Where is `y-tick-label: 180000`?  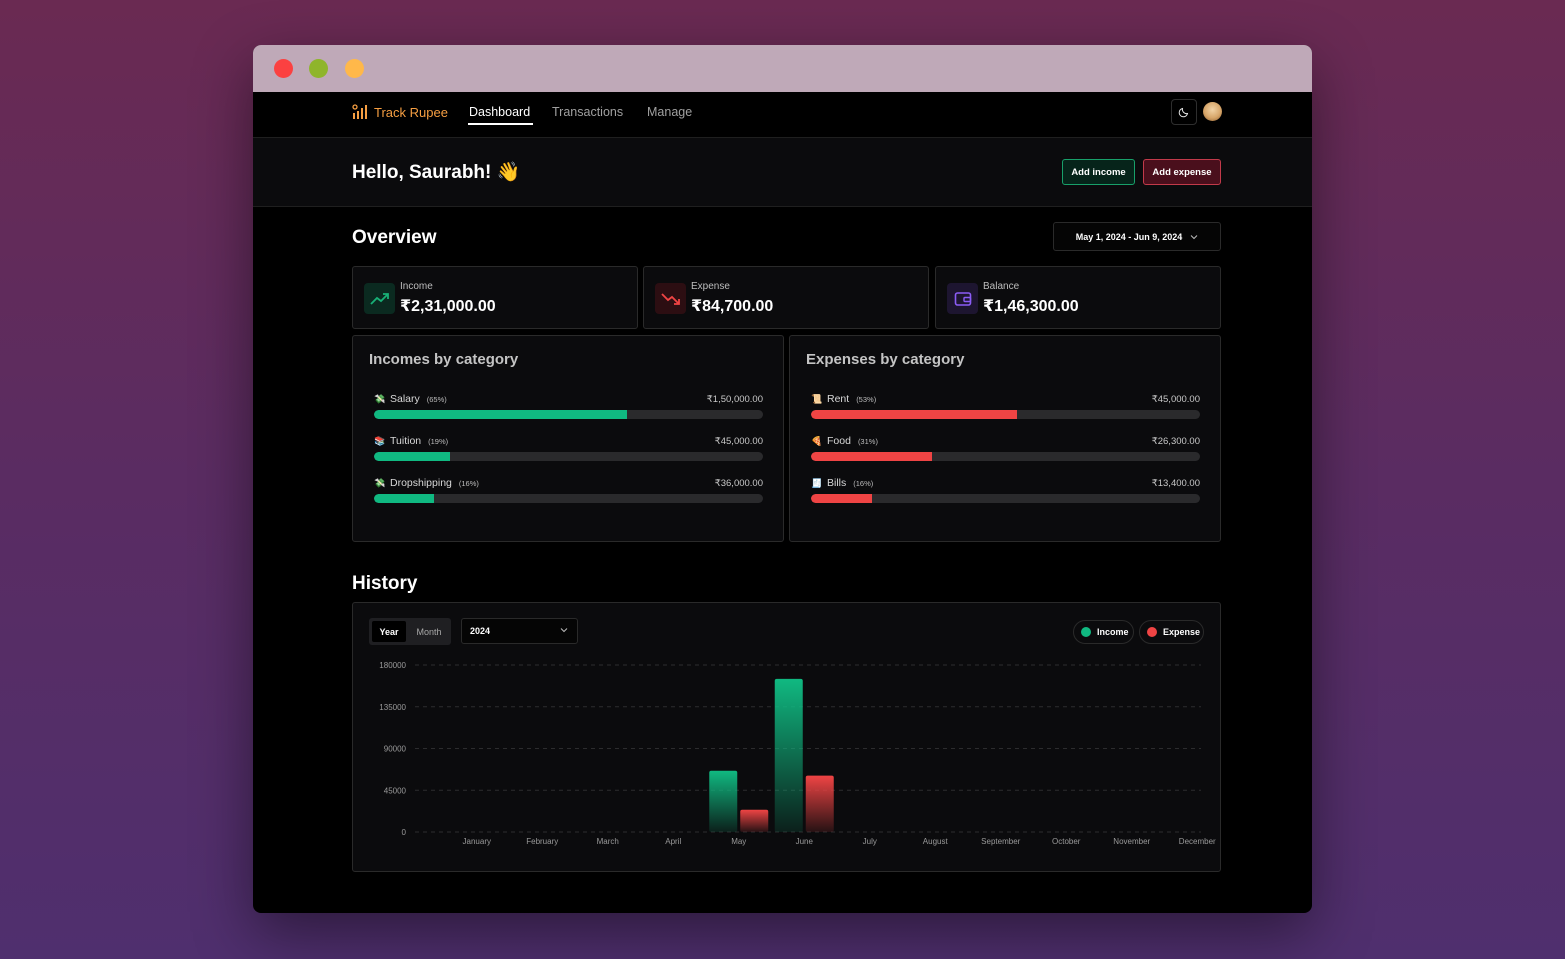
y-tick-label: 180000 is located at coordinates (392, 665).